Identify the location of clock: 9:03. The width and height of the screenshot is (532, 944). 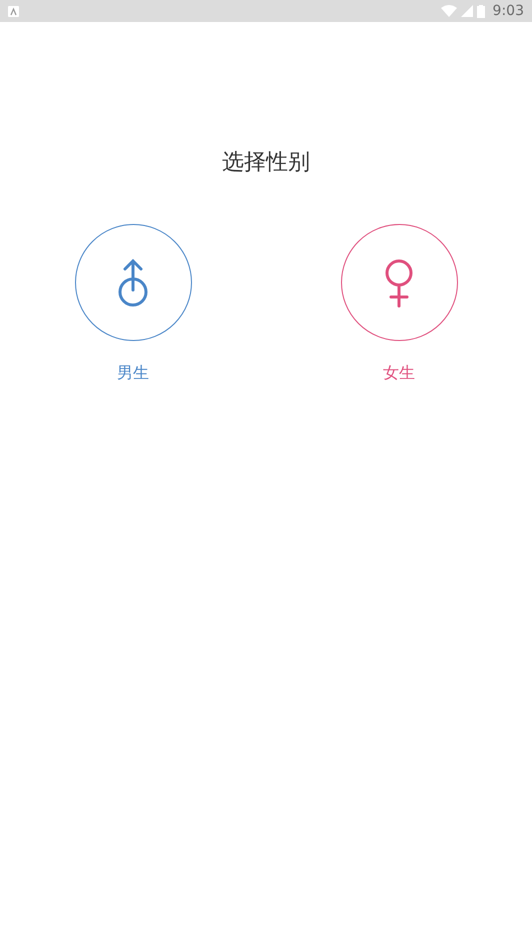
(508, 11).